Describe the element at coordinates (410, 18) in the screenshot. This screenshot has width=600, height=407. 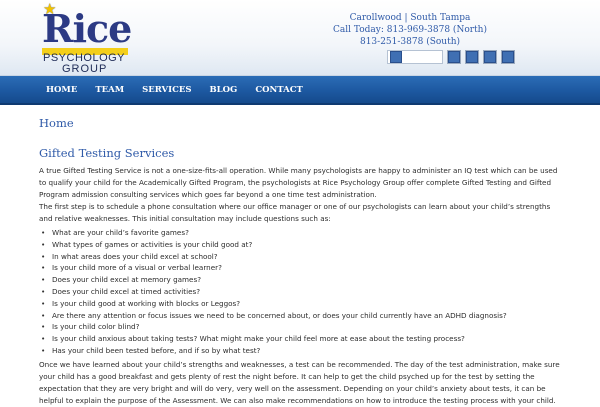
I see `locations-text: Carollwood | South Tampa` at that location.